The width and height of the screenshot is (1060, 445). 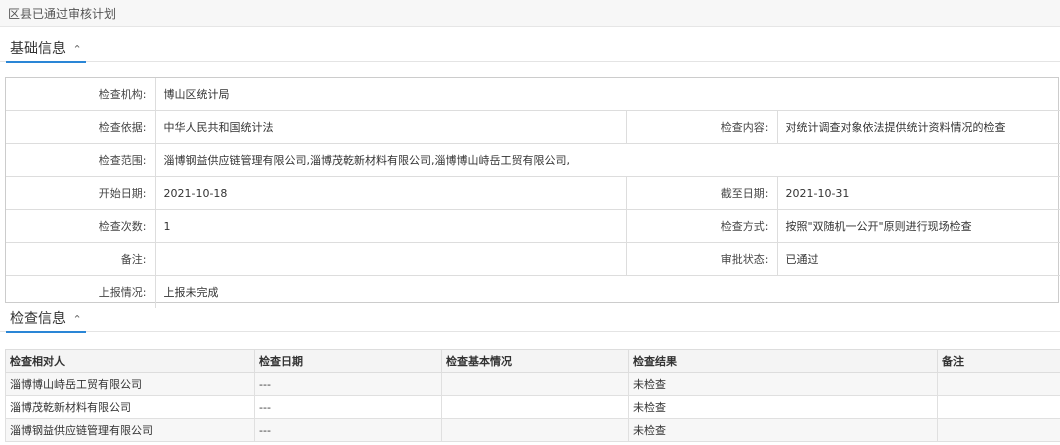 What do you see at coordinates (81, 160) in the screenshot?
I see `field-label: 检查范围:` at bounding box center [81, 160].